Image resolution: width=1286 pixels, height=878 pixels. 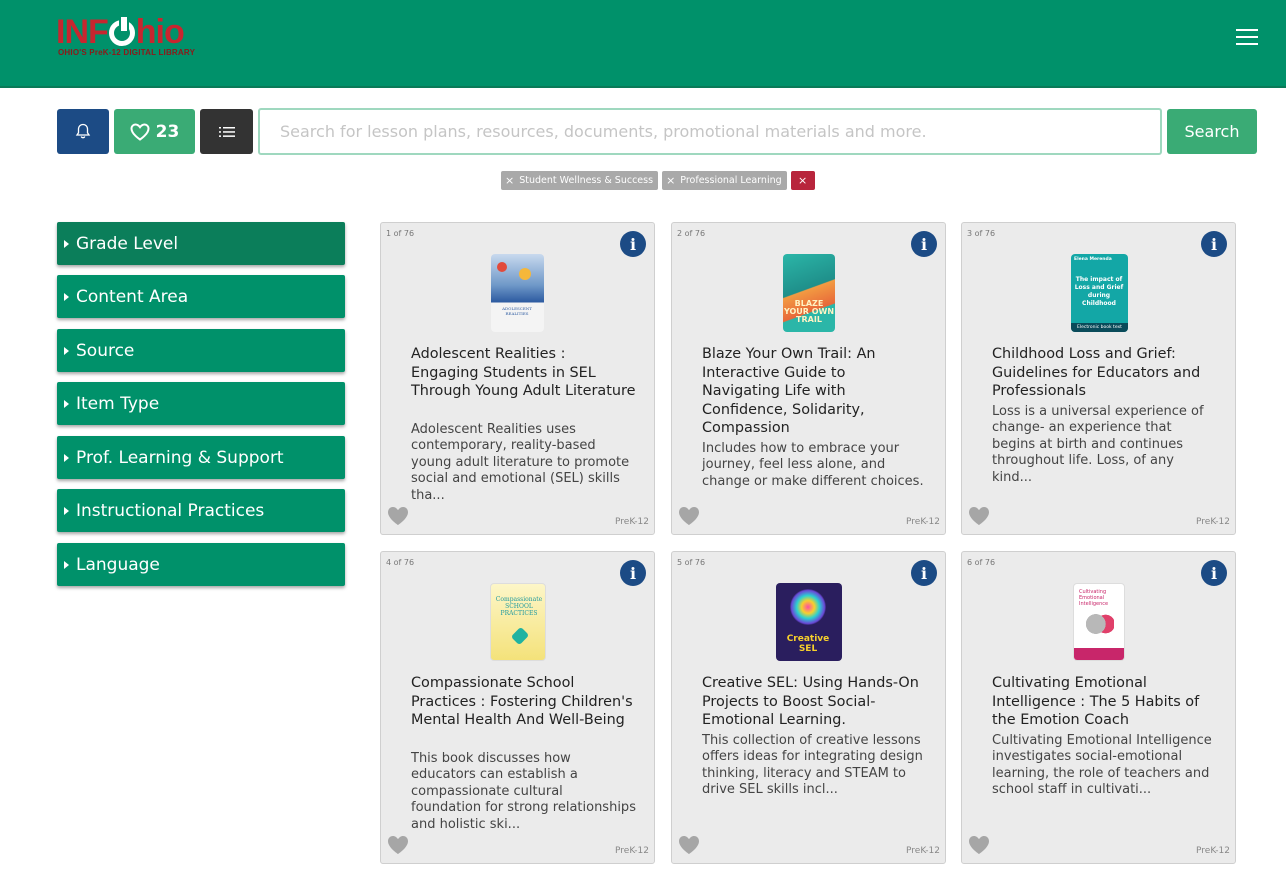 I want to click on sidebar-item-content-area: Content Area, so click(x=201, y=296).